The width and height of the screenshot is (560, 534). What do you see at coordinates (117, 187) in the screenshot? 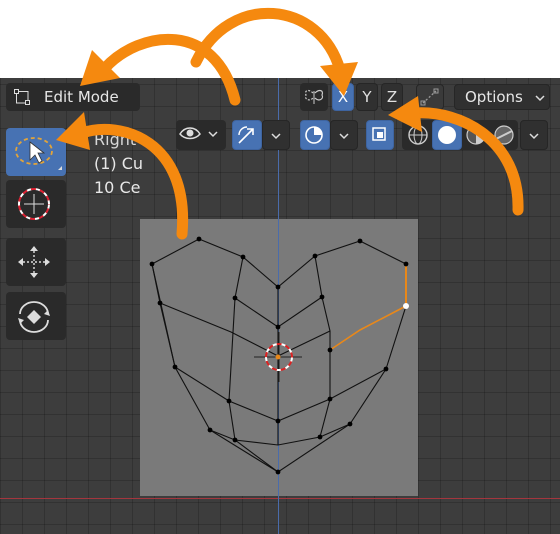
I see `stats-text: 10 Ce` at bounding box center [117, 187].